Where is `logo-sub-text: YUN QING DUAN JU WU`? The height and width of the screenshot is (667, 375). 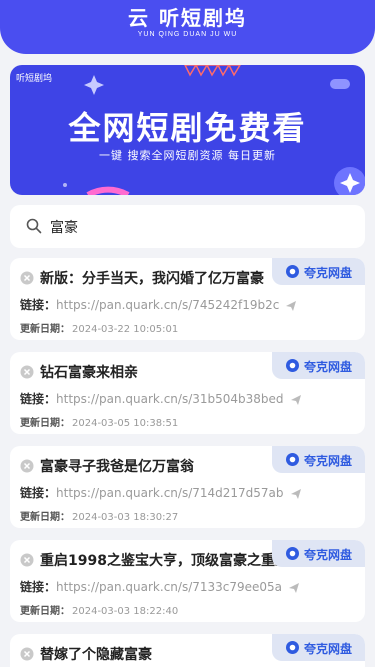
logo-sub-text: YUN QING DUAN JU WU is located at coordinates (187, 34).